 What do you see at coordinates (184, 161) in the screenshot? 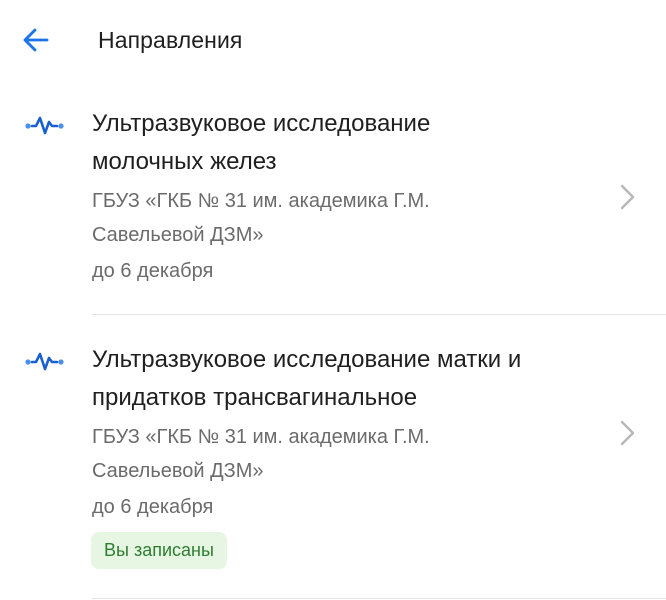
I see `referral-title-line: молочных желез` at bounding box center [184, 161].